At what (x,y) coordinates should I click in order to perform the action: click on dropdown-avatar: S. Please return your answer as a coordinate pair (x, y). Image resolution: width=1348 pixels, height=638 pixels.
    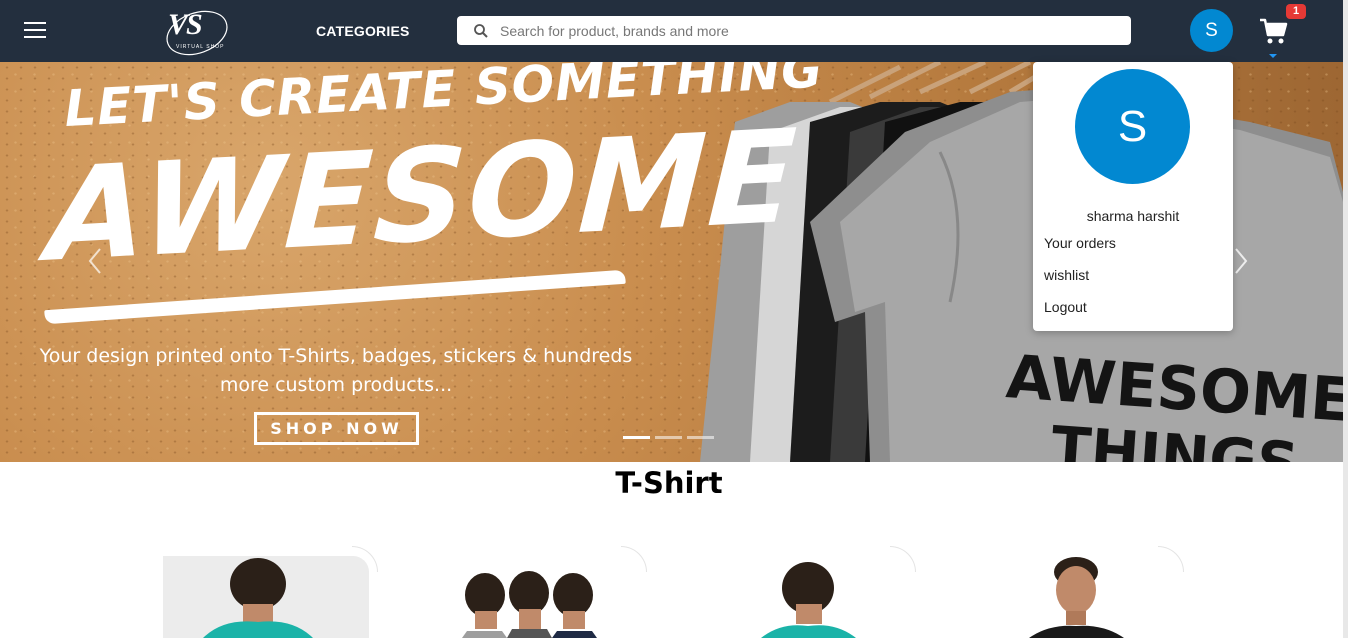
    Looking at the image, I should click on (1132, 126).